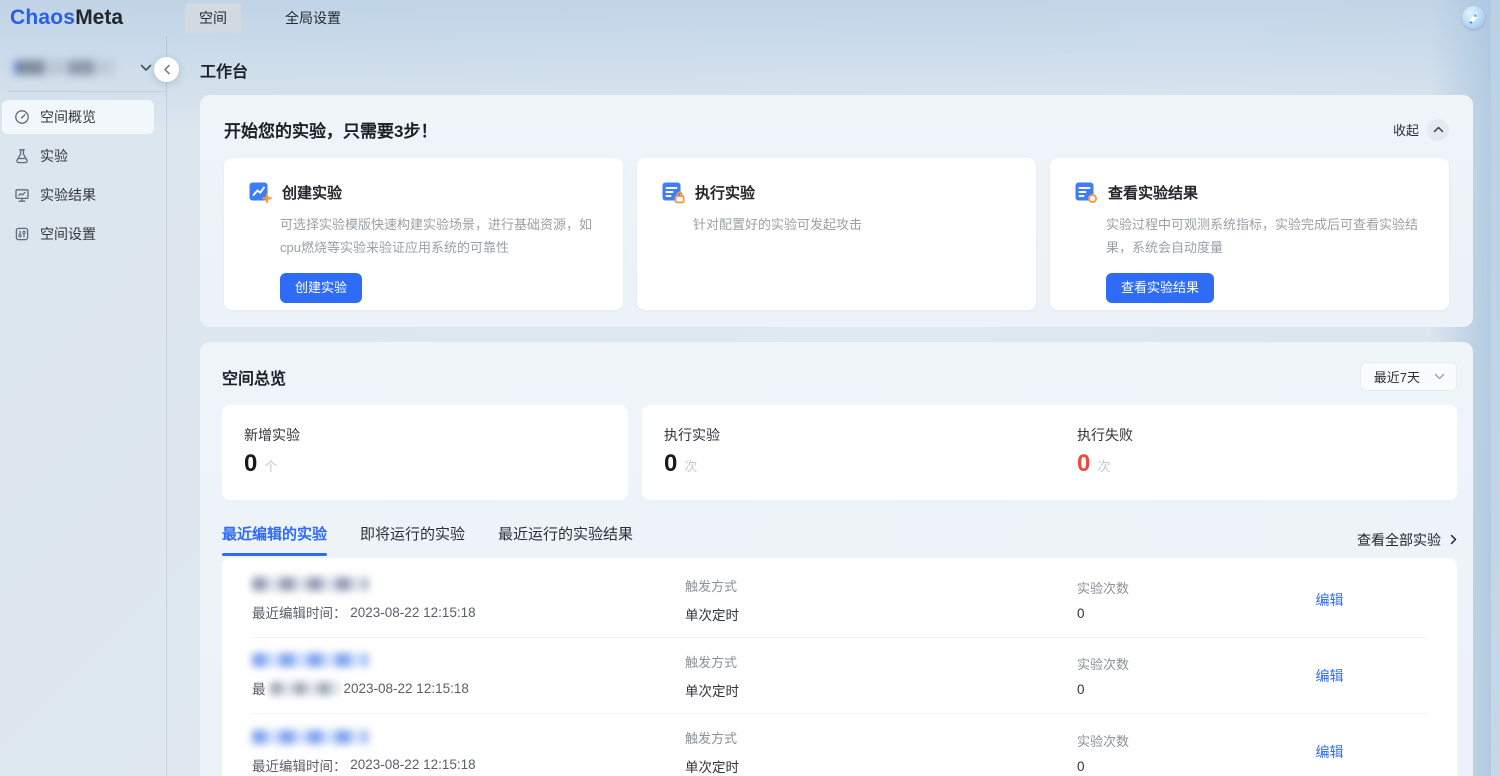  Describe the element at coordinates (83, 67) in the screenshot. I see `workspace-selector` at that location.